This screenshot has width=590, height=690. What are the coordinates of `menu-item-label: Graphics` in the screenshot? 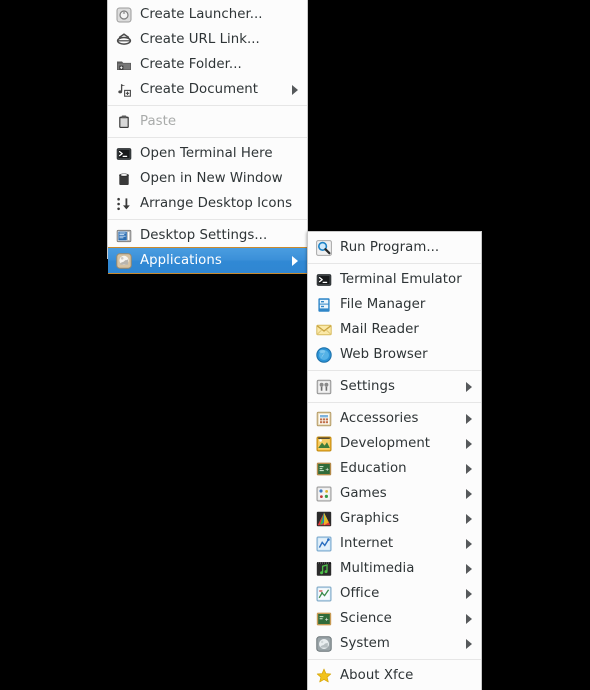 It's located at (370, 518).